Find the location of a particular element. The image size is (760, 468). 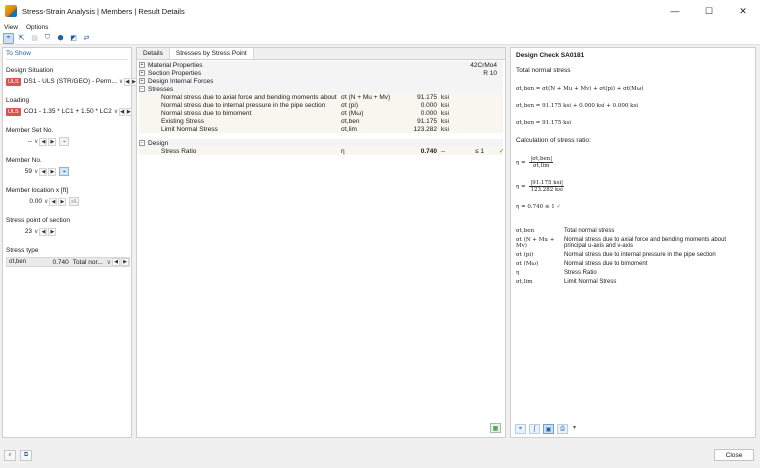

row-label: Stress Ratio is located at coordinates (179, 151).